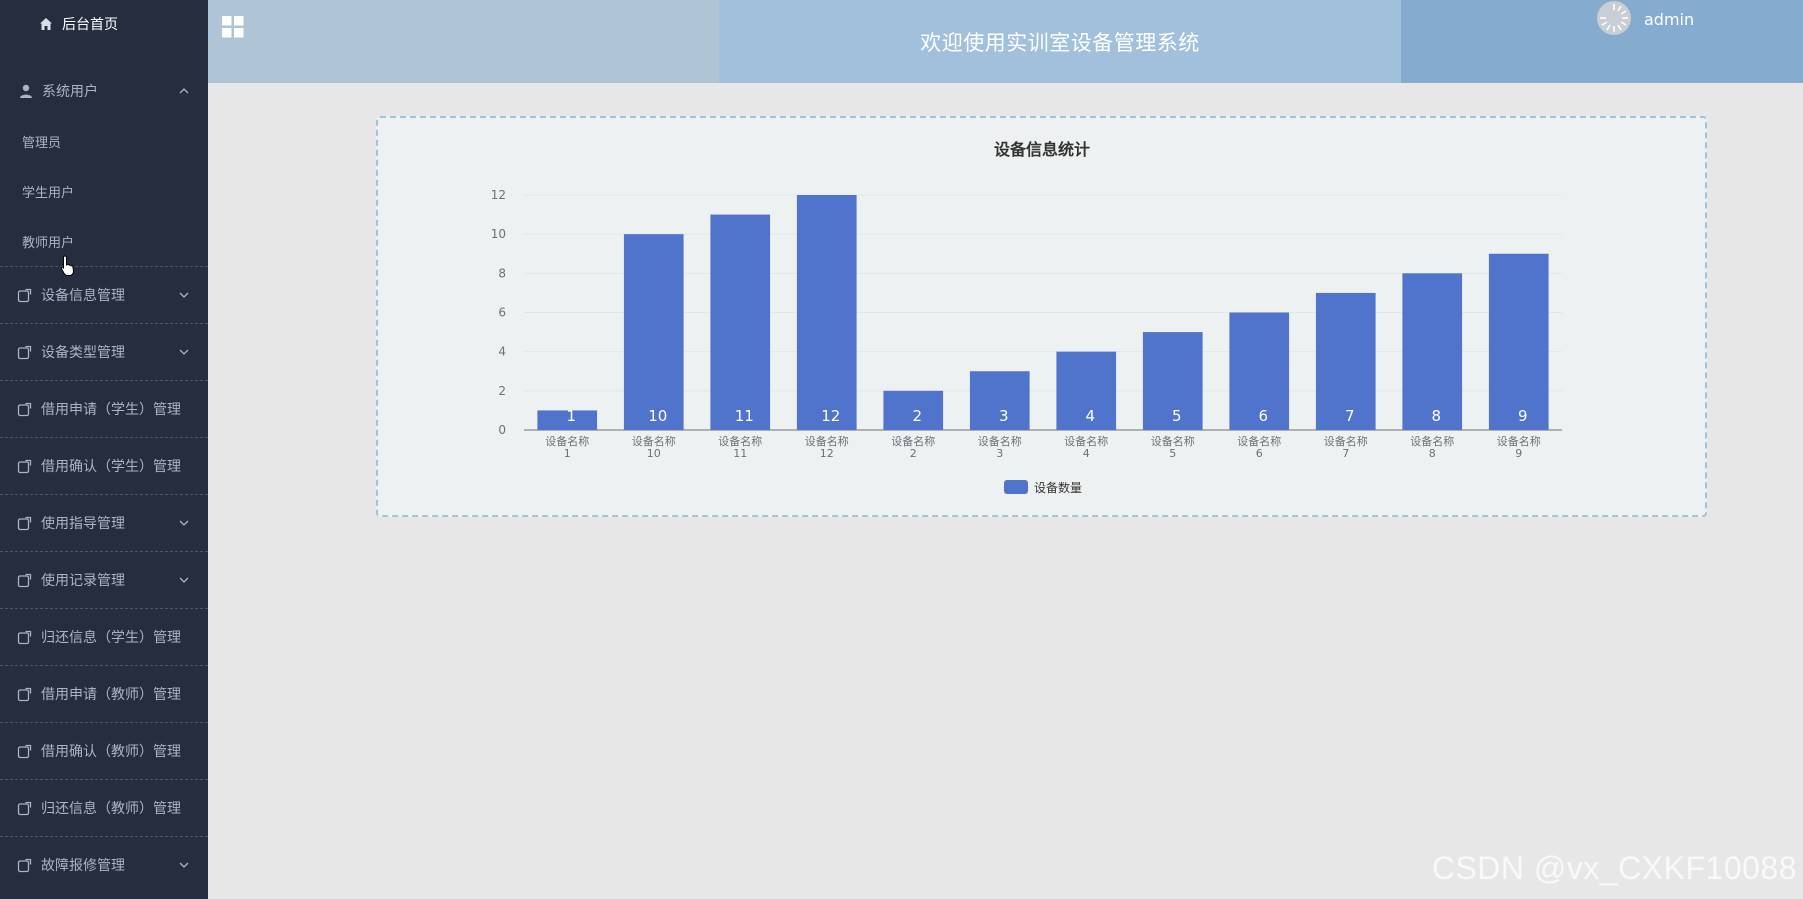 This screenshot has height=899, width=1803. I want to click on sidebar-item-label: 借用确认（学生）管理, so click(111, 467).